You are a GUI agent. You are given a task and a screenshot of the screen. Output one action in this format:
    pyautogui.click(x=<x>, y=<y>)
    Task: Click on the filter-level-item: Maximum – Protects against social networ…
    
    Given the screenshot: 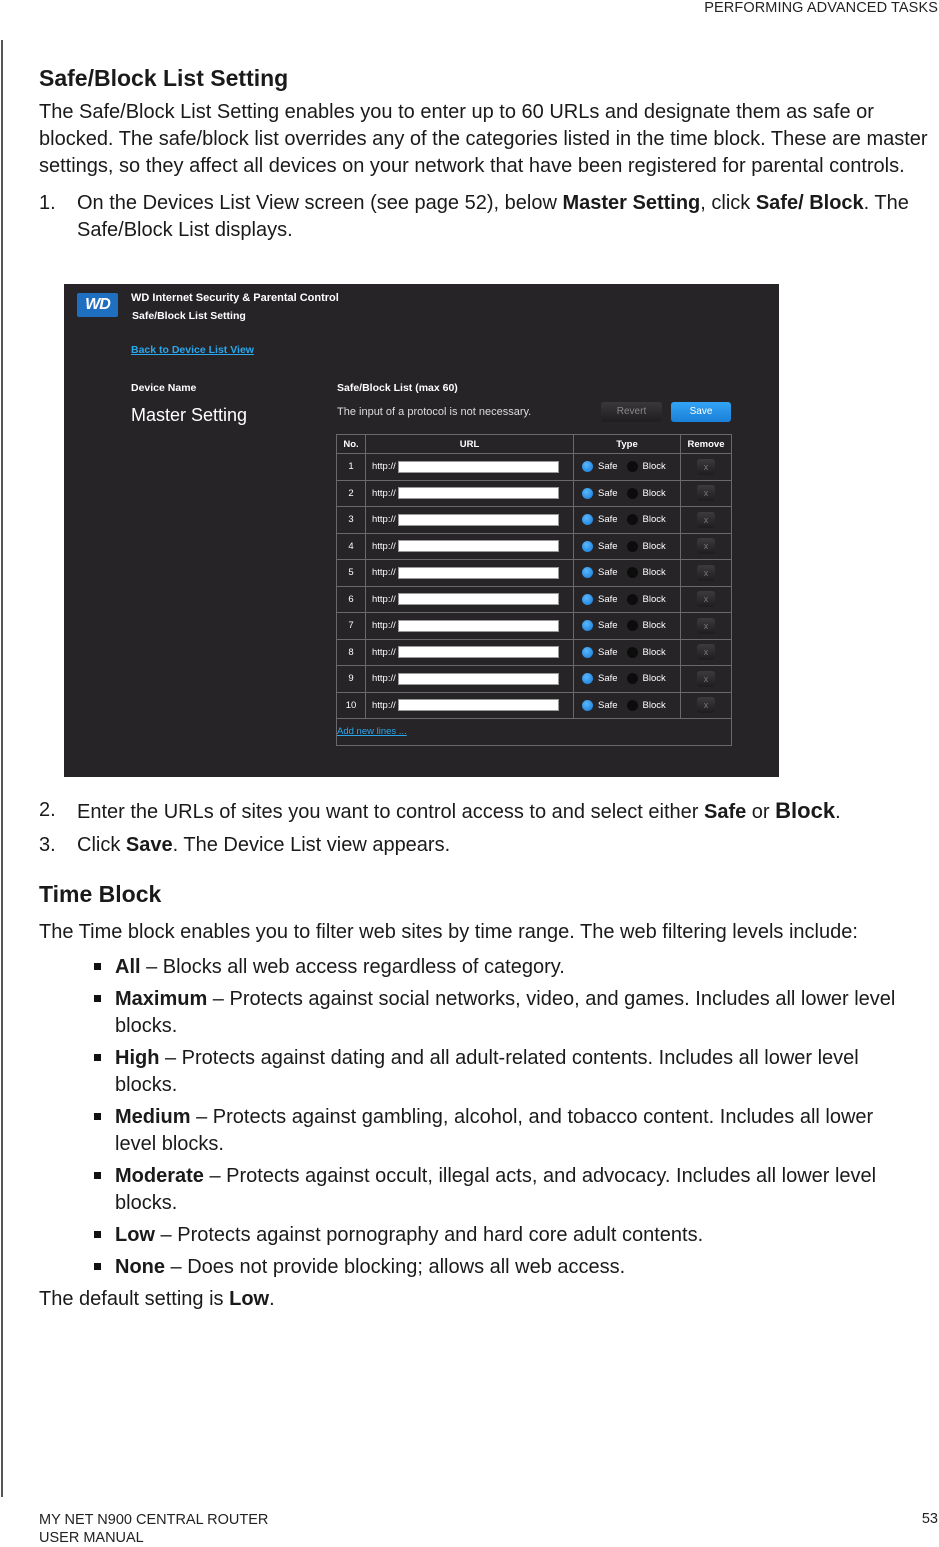 What is the action you would take?
    pyautogui.click(x=474, y=1013)
    